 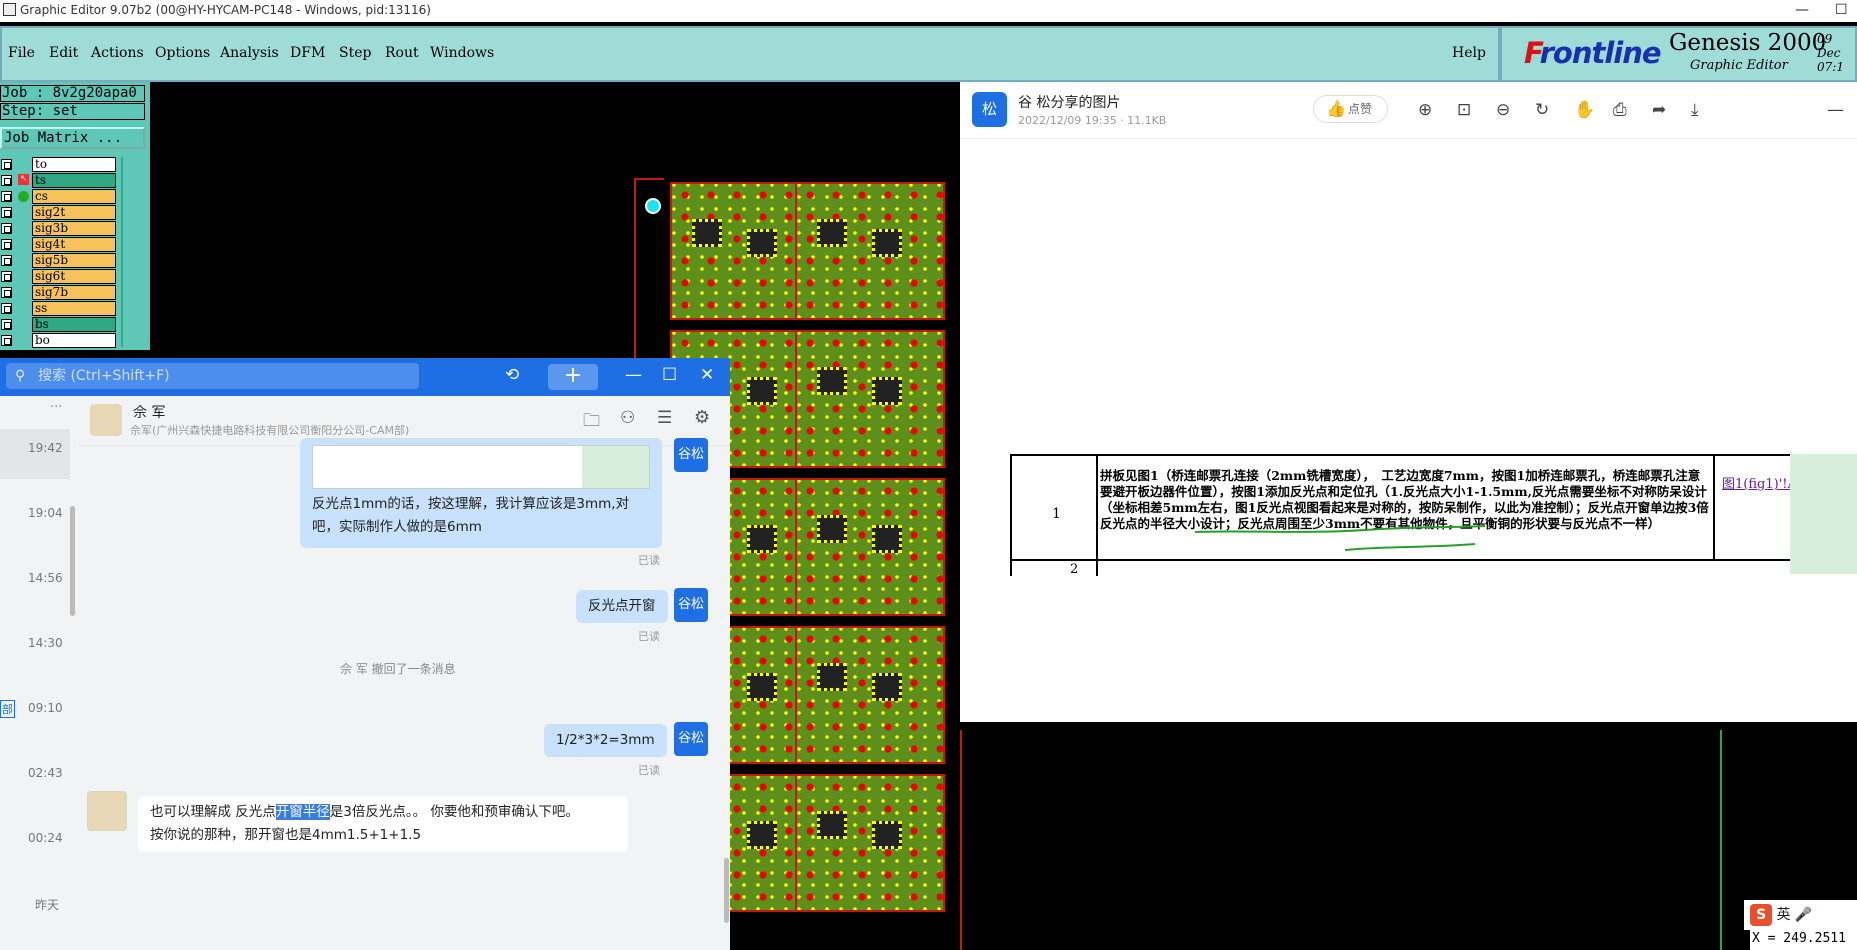 I want to click on layer-row: sig5b, so click(x=60, y=260).